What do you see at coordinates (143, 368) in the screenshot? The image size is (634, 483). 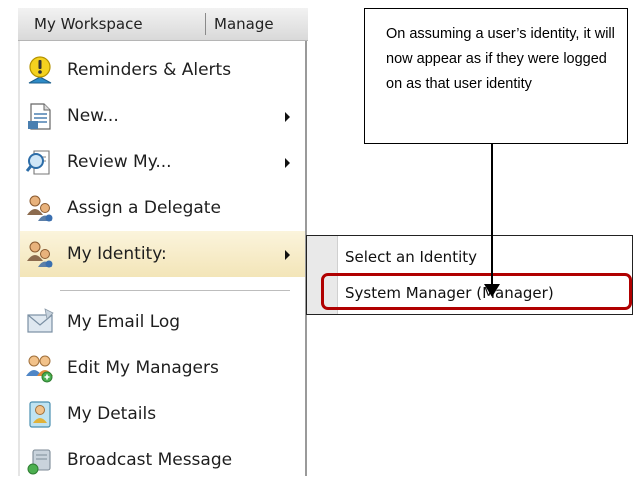 I see `menu-item-label: Edit My Managers` at bounding box center [143, 368].